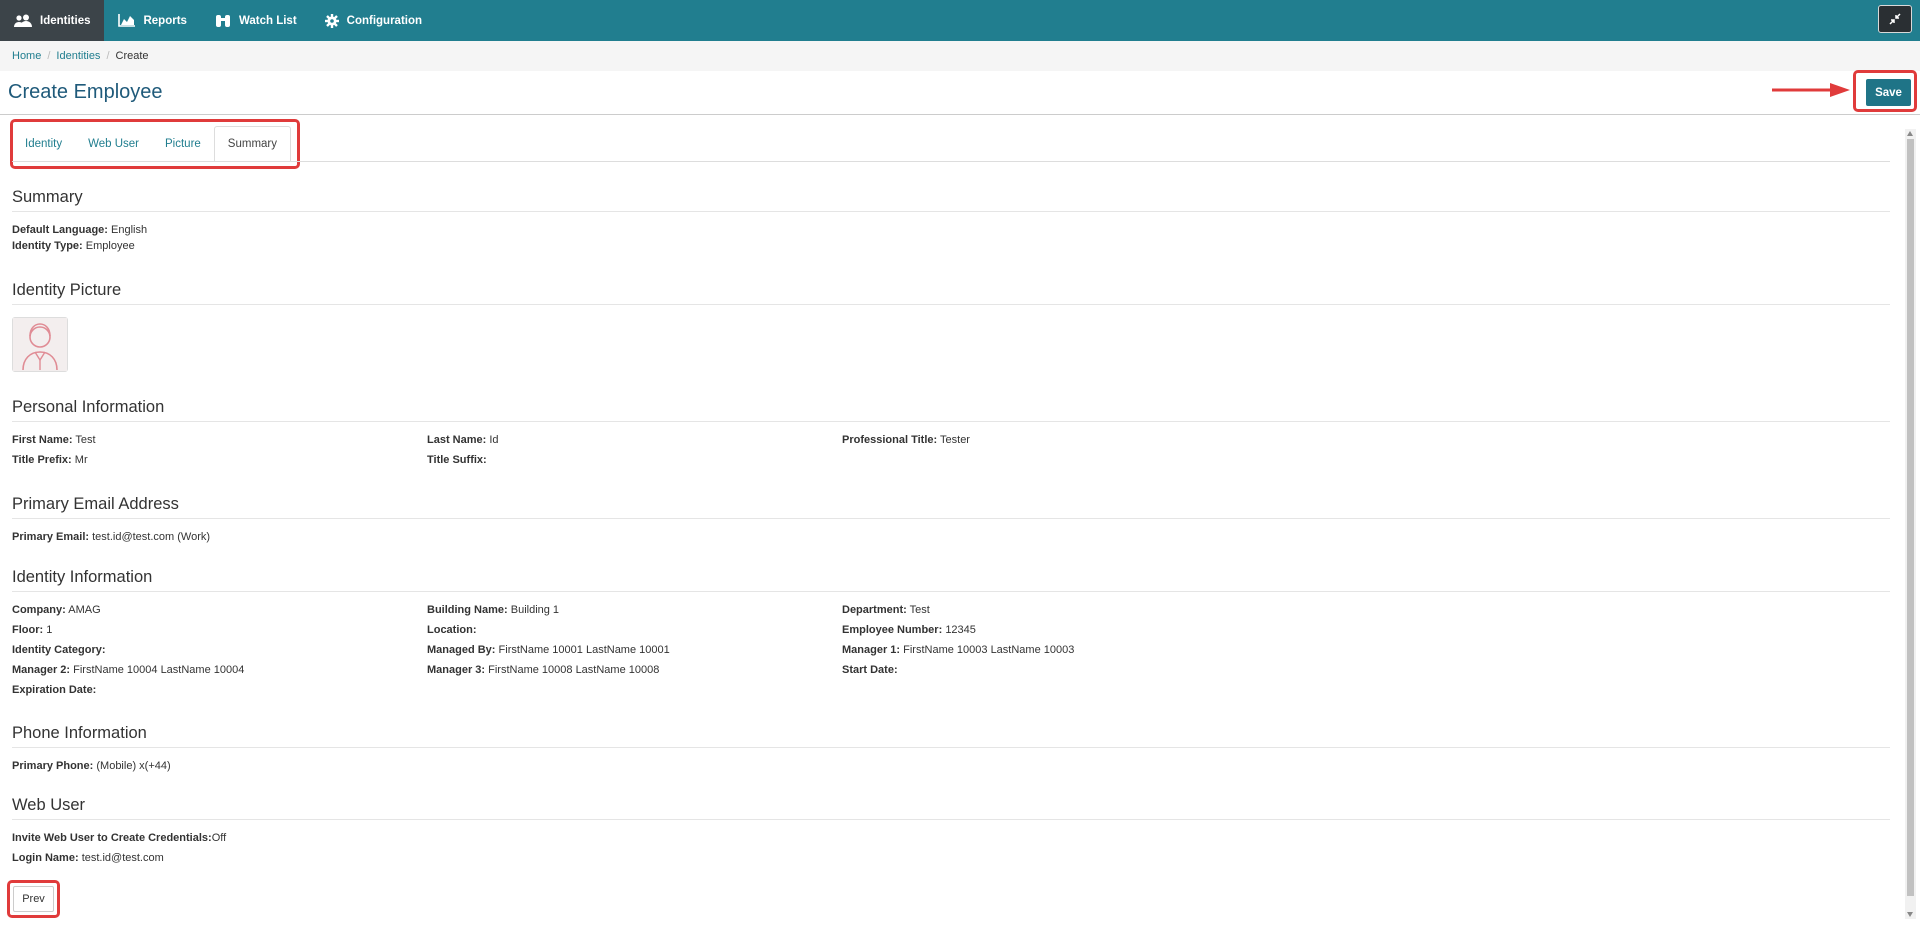 Image resolution: width=1920 pixels, height=929 pixels. I want to click on managed-by-value: FirstName 10001 LastName 10001, so click(584, 650).